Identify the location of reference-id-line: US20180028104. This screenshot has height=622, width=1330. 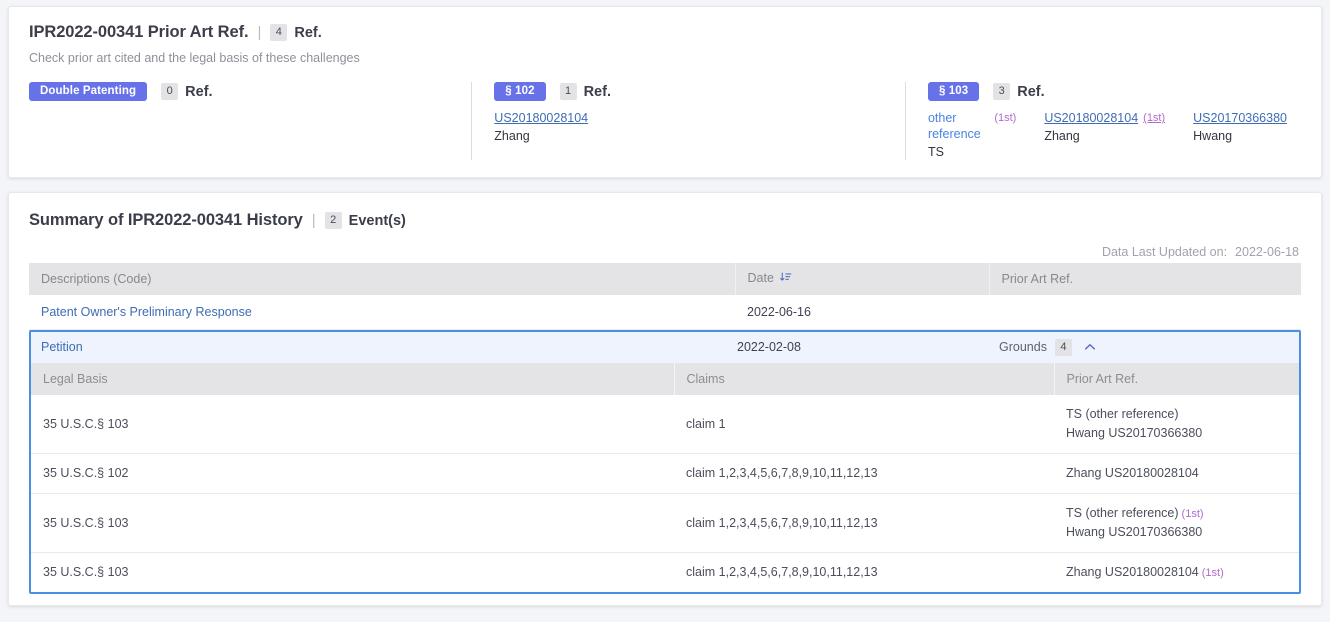
(541, 118).